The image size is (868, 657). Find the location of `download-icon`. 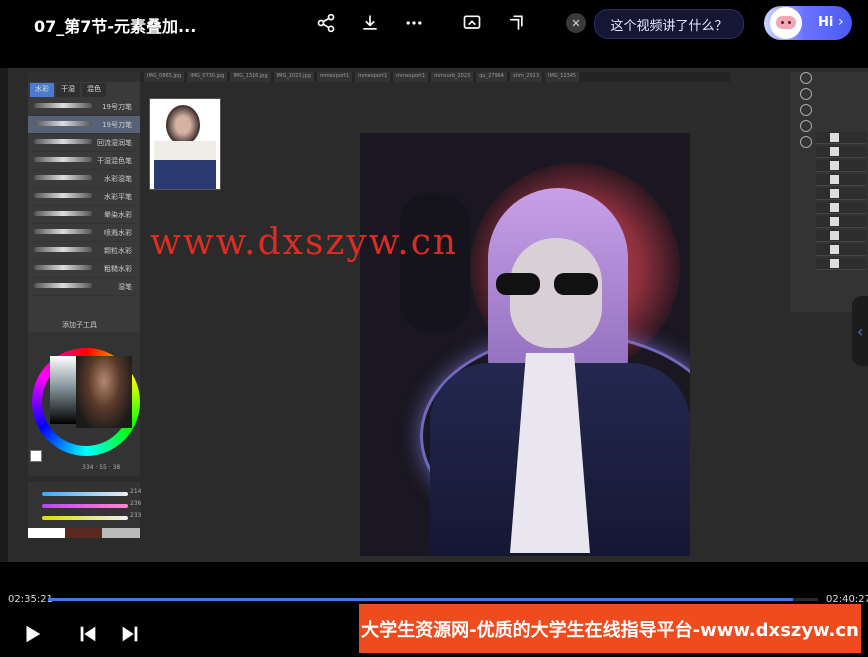

download-icon is located at coordinates (370, 23).